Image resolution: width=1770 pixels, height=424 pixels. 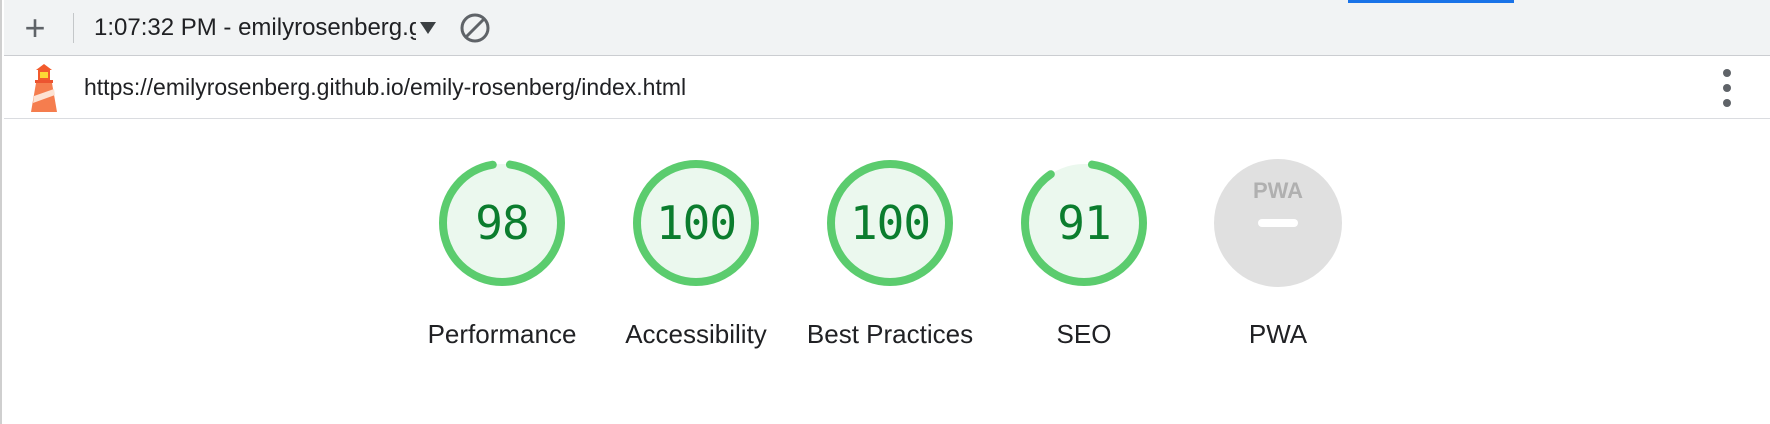 I want to click on gauge-pwa: PWA PWA, so click(x=1278, y=256).